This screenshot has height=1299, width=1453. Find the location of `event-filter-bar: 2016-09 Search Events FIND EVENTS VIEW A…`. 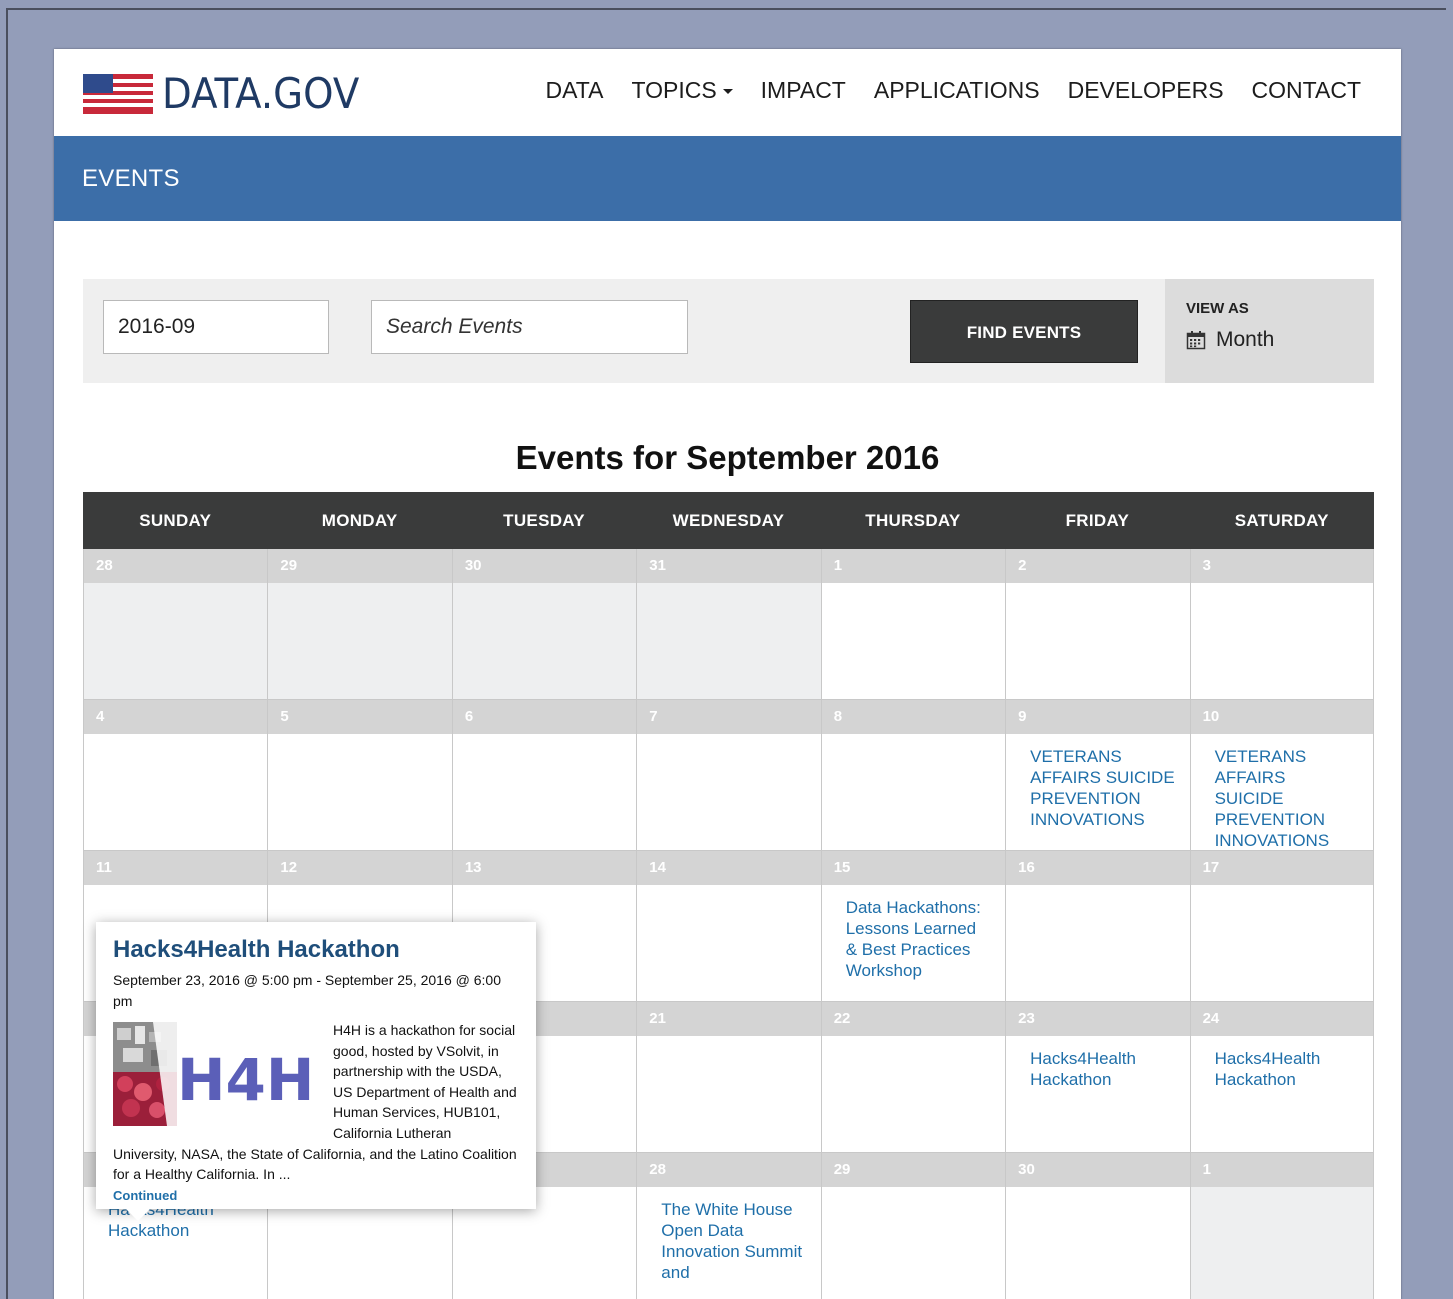

event-filter-bar: 2016-09 Search Events FIND EVENTS VIEW A… is located at coordinates (728, 331).